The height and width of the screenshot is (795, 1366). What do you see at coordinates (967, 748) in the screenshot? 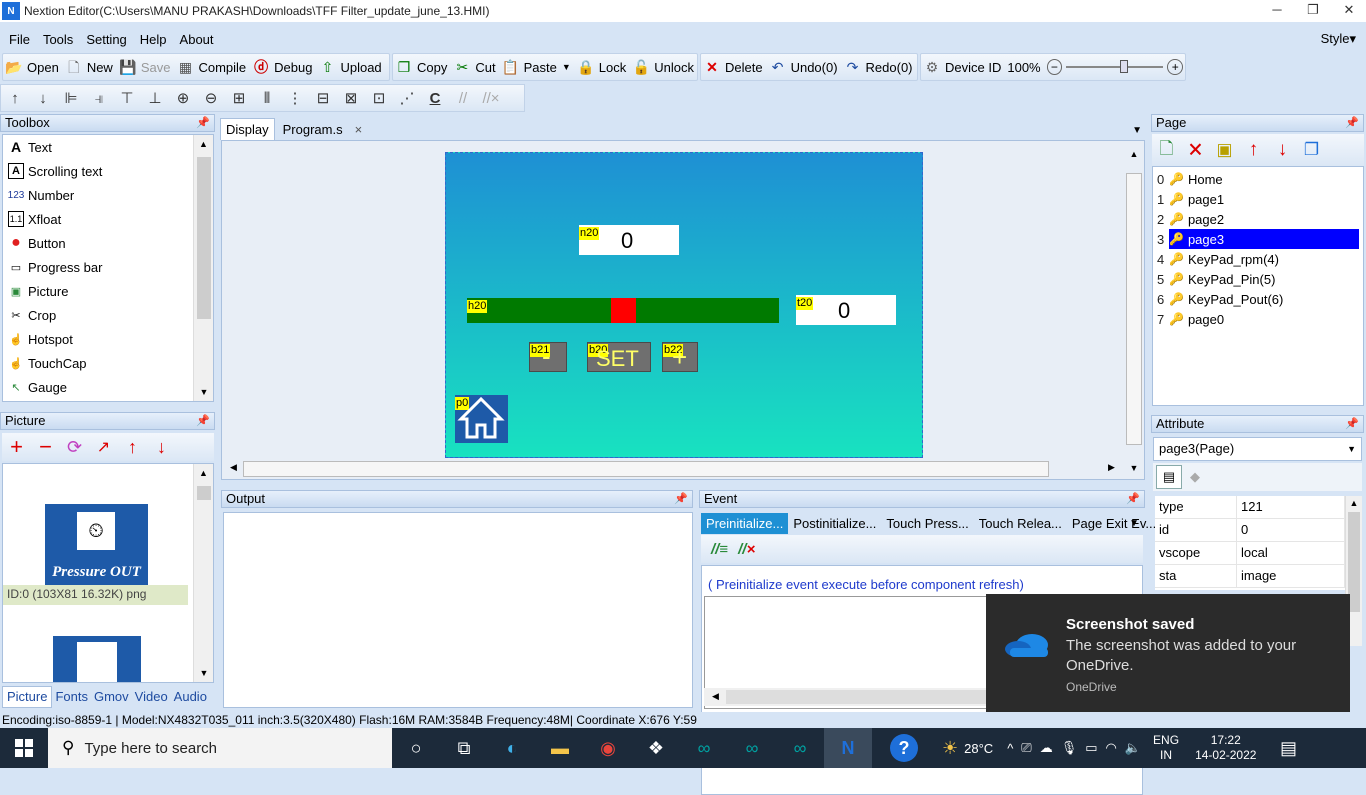
I see `weather-widget: ☀ 28°C` at bounding box center [967, 748].